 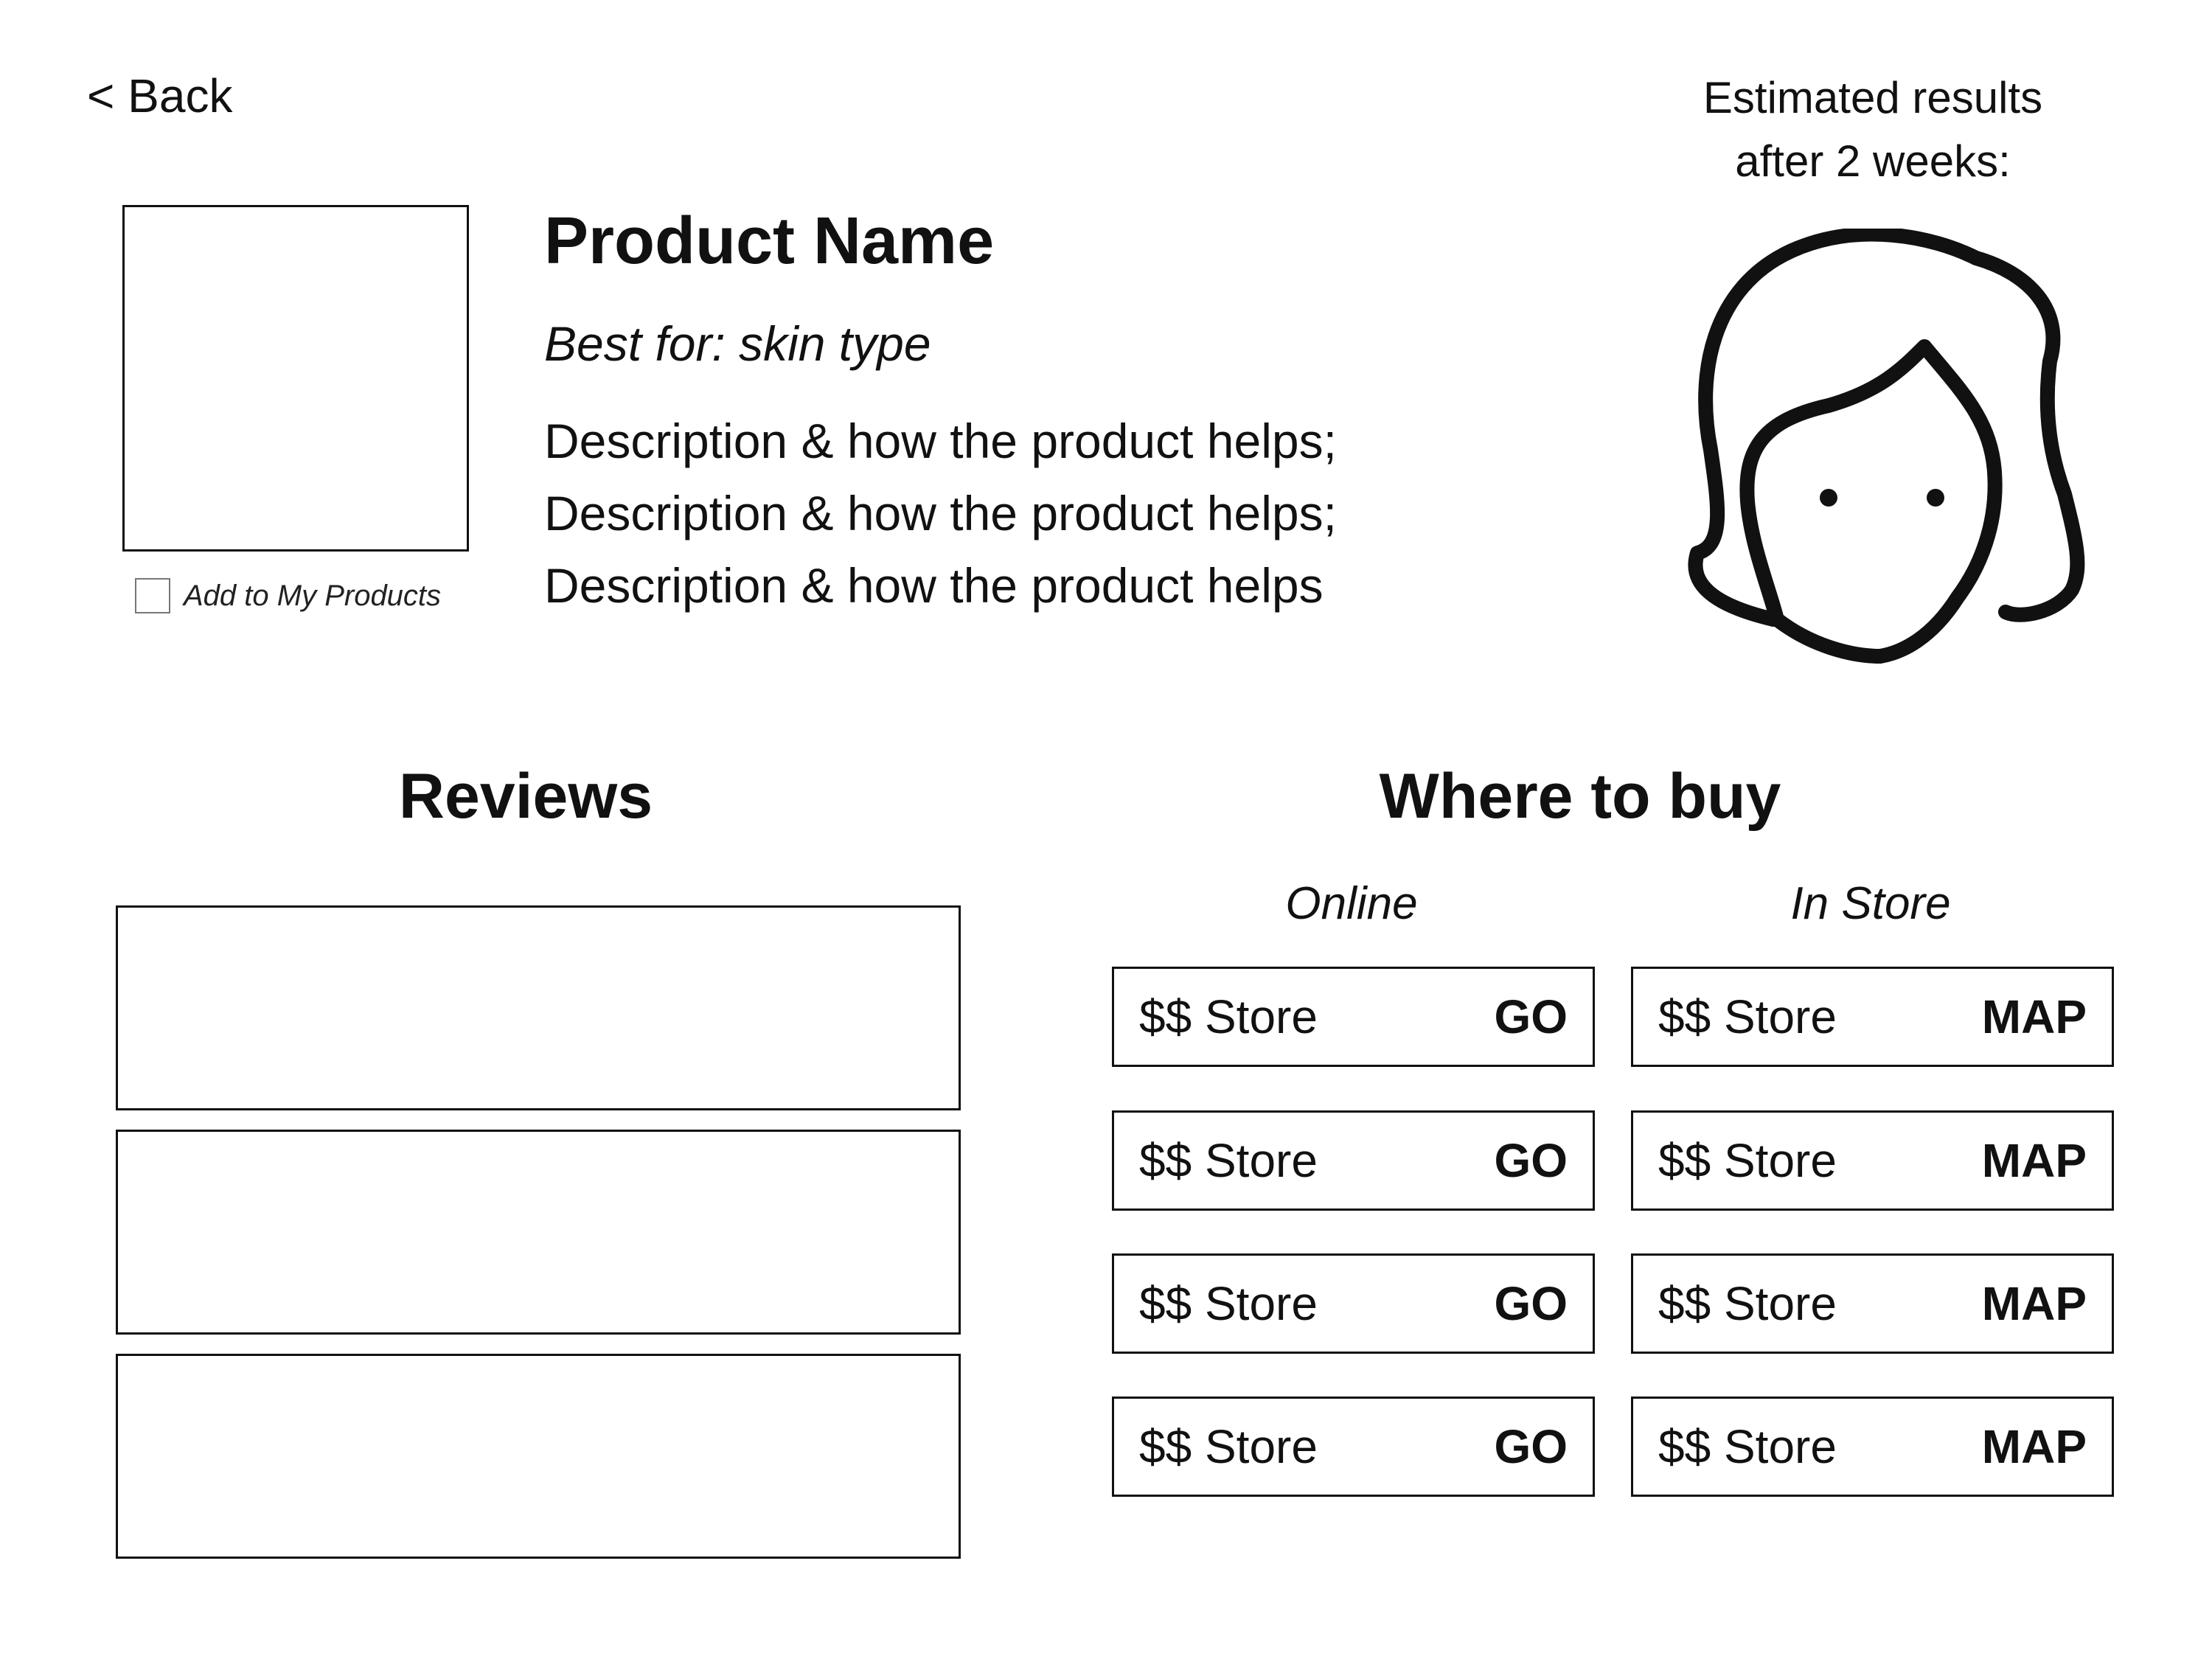 What do you see at coordinates (1351, 903) in the screenshot?
I see `online-column-label: Online` at bounding box center [1351, 903].